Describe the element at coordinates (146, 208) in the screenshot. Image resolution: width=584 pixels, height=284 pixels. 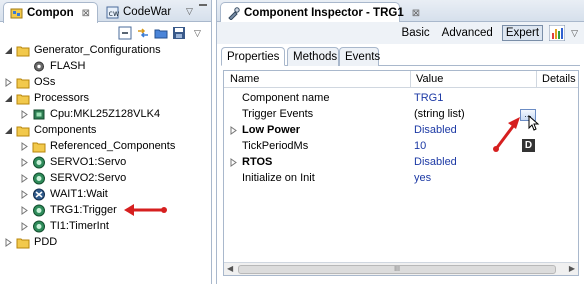
I see `annotation-arrow-left` at that location.